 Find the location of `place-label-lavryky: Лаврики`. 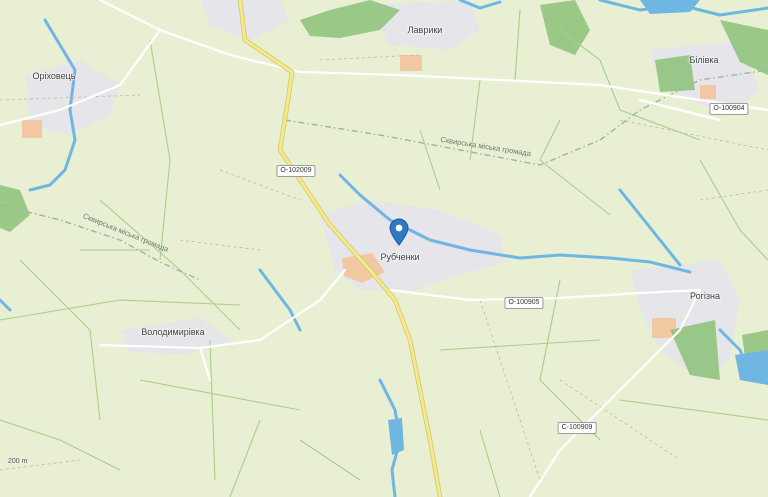

place-label-lavryky: Лаврики is located at coordinates (425, 30).